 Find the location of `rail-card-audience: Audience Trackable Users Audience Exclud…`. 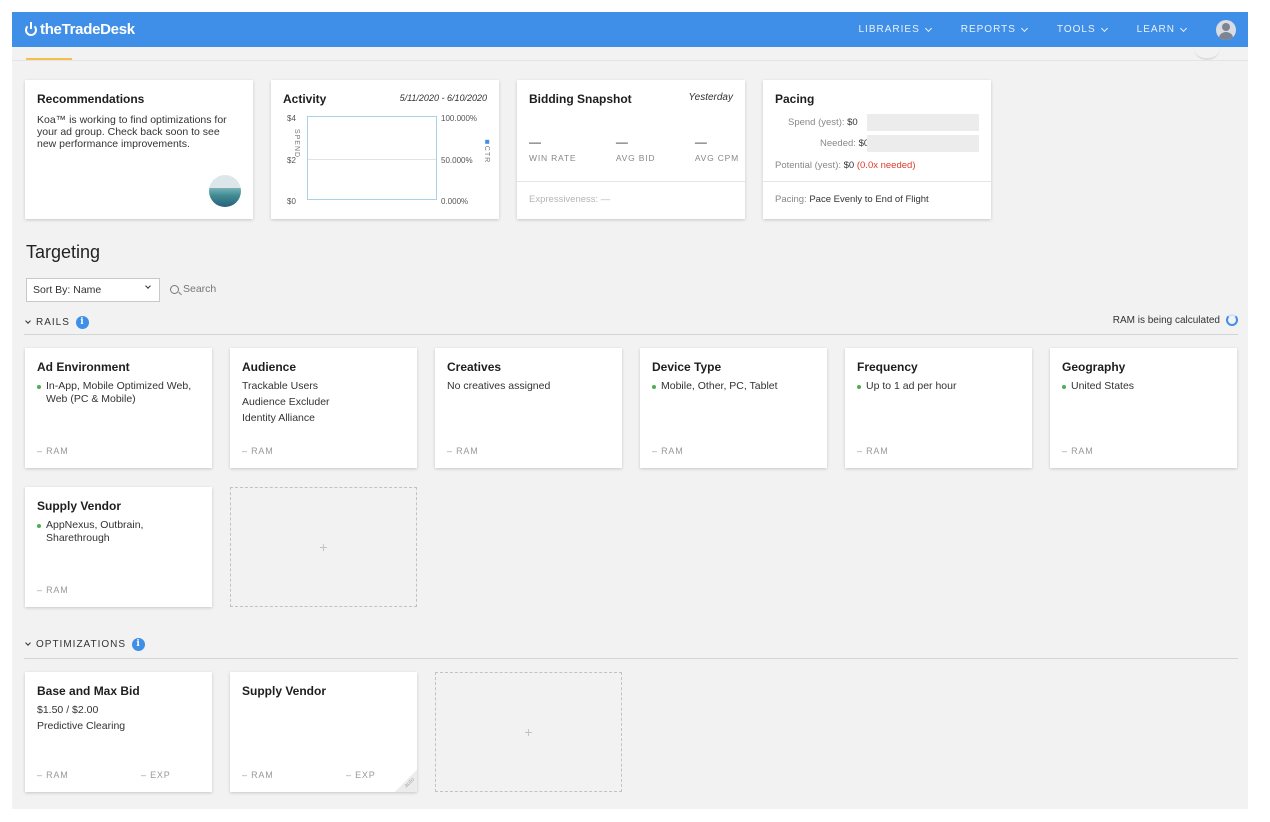

rail-card-audience: Audience Trackable Users Audience Exclud… is located at coordinates (323, 408).